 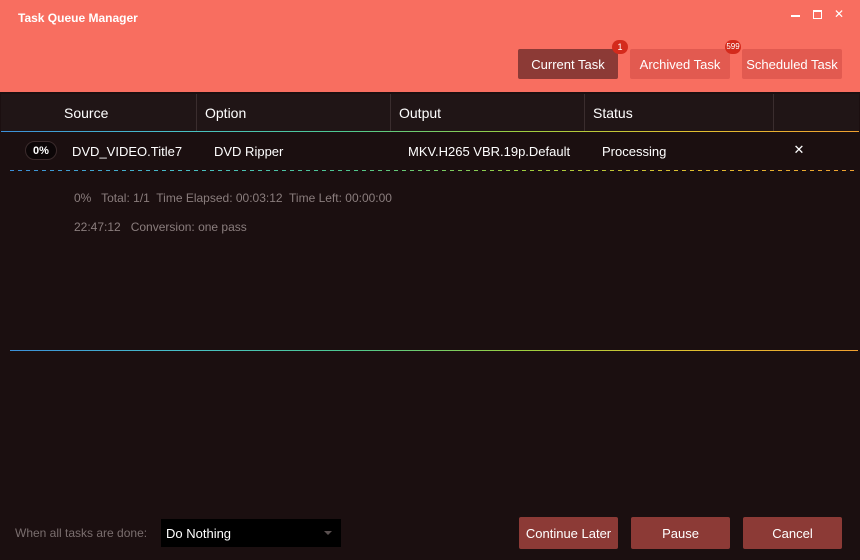 I want to click on row-output: MKV.H265 VBR.19p.Default, so click(x=489, y=151).